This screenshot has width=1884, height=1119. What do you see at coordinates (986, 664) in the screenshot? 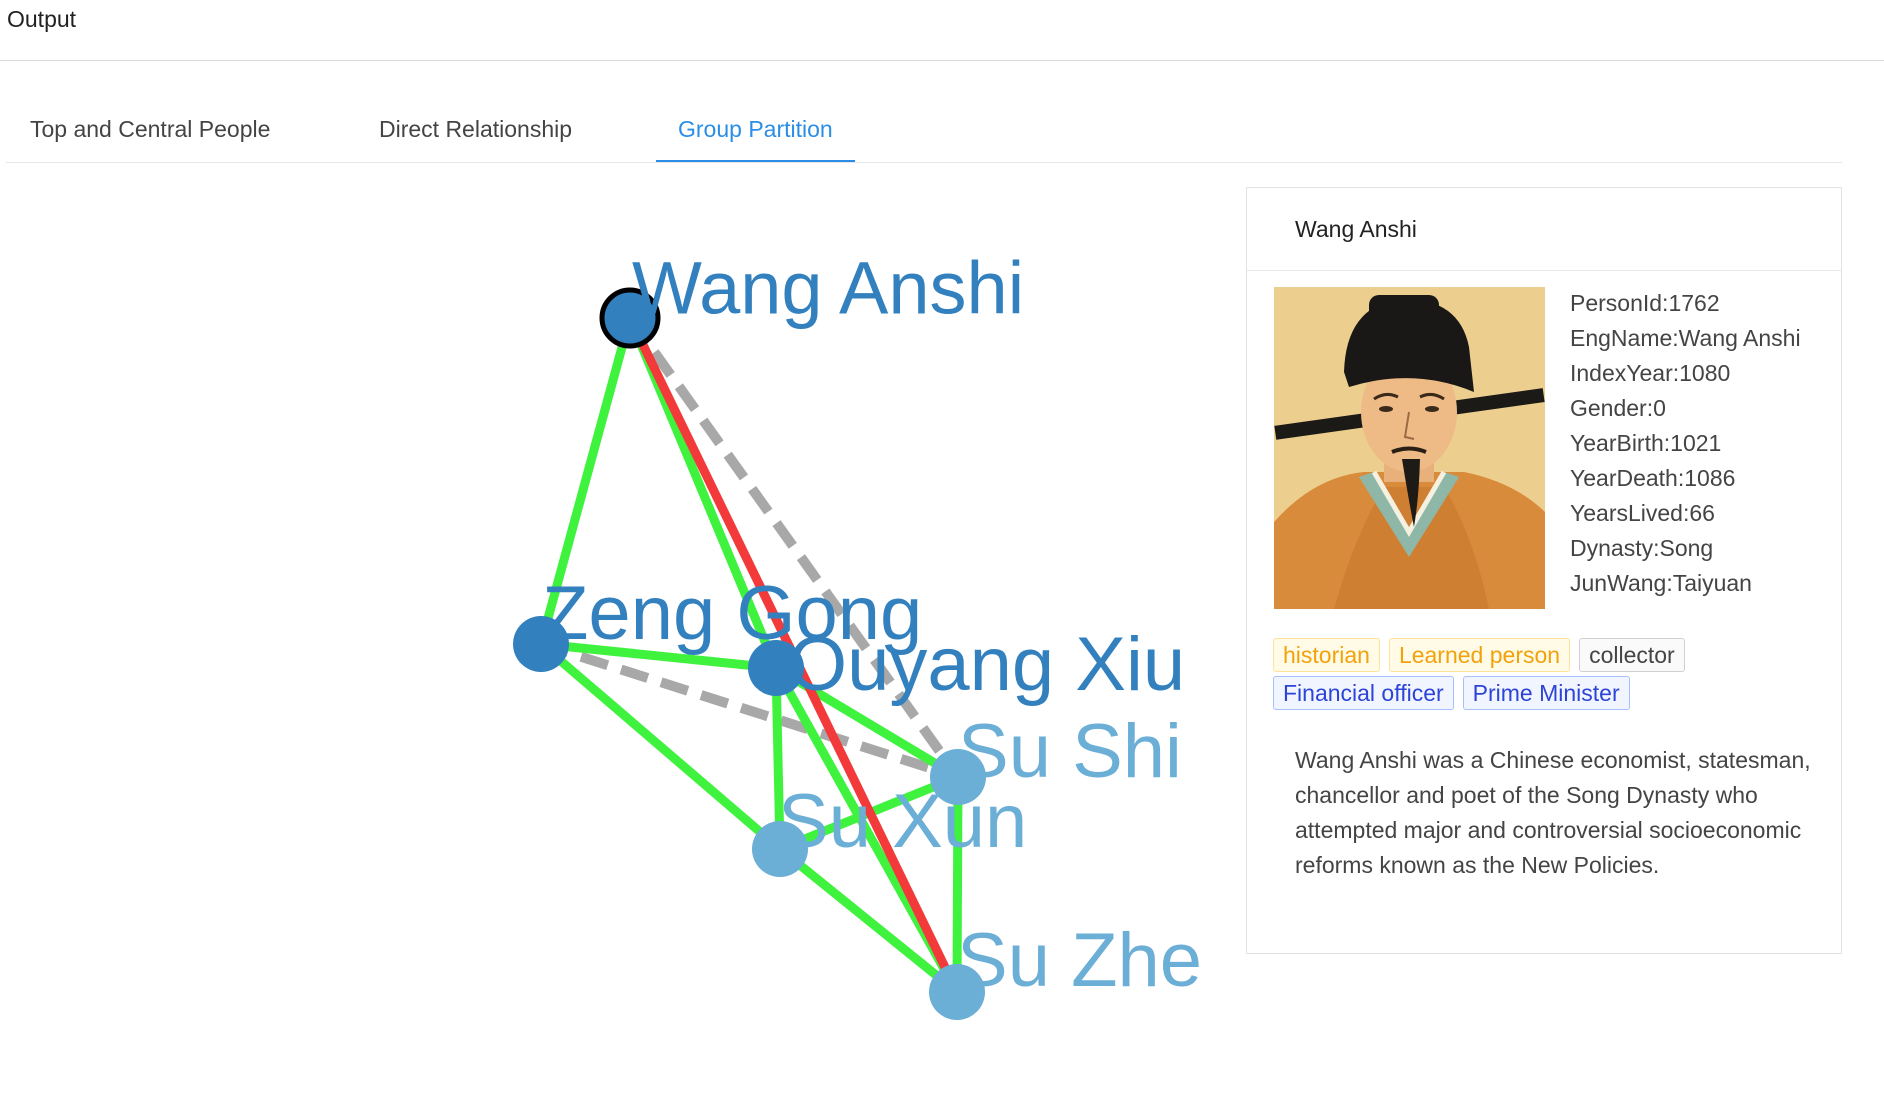
I see `node-label-ouyang-xiu: Ouyang Xiu` at bounding box center [986, 664].